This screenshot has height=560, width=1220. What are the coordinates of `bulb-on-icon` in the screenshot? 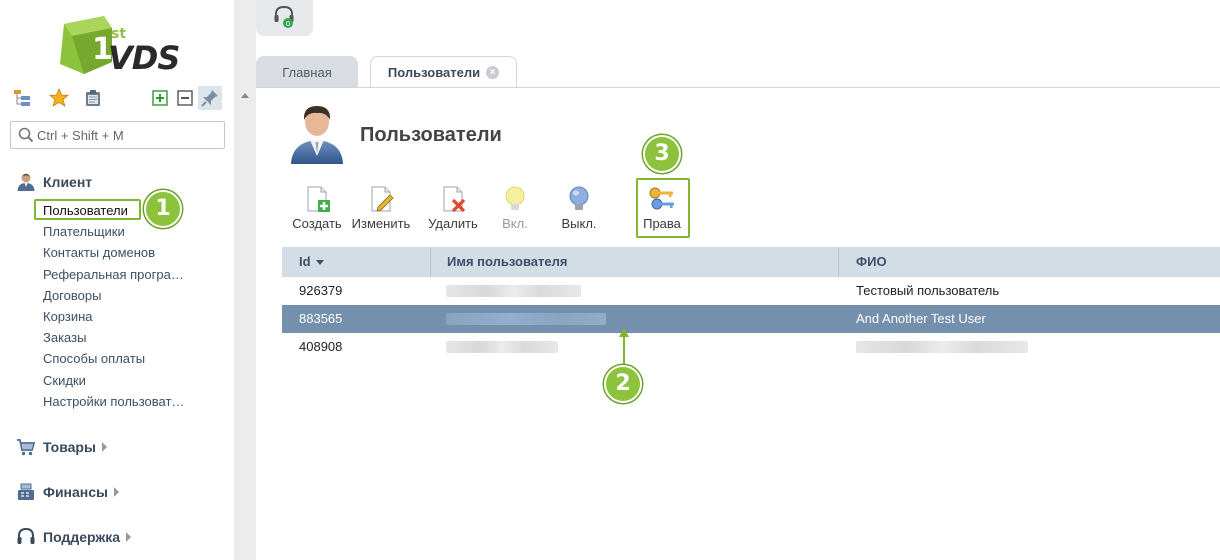 It's located at (515, 198).